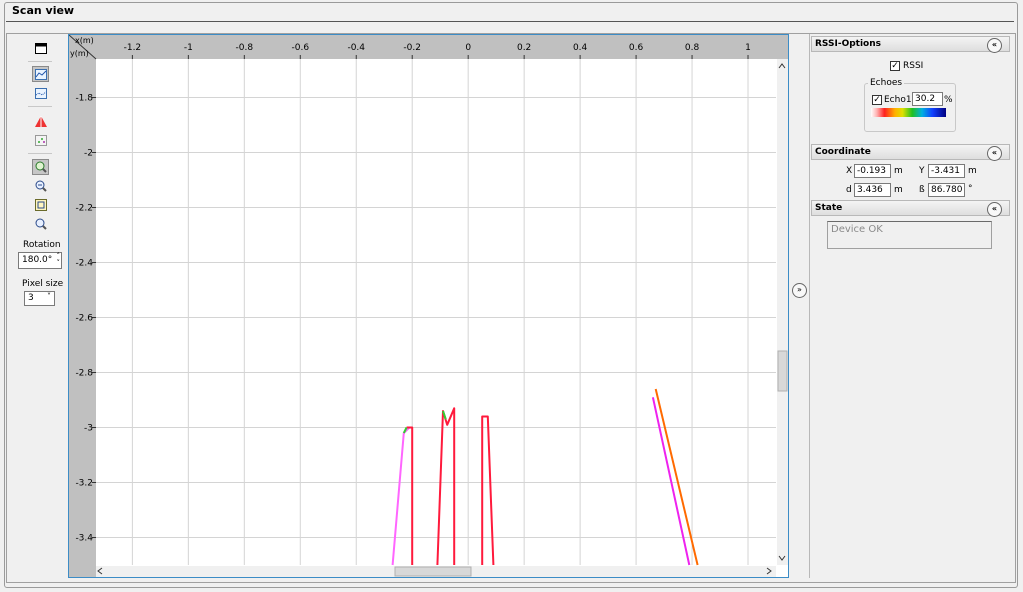 The image size is (1023, 592). What do you see at coordinates (133, 48) in the screenshot?
I see `x-tick-label: -1.2` at bounding box center [133, 48].